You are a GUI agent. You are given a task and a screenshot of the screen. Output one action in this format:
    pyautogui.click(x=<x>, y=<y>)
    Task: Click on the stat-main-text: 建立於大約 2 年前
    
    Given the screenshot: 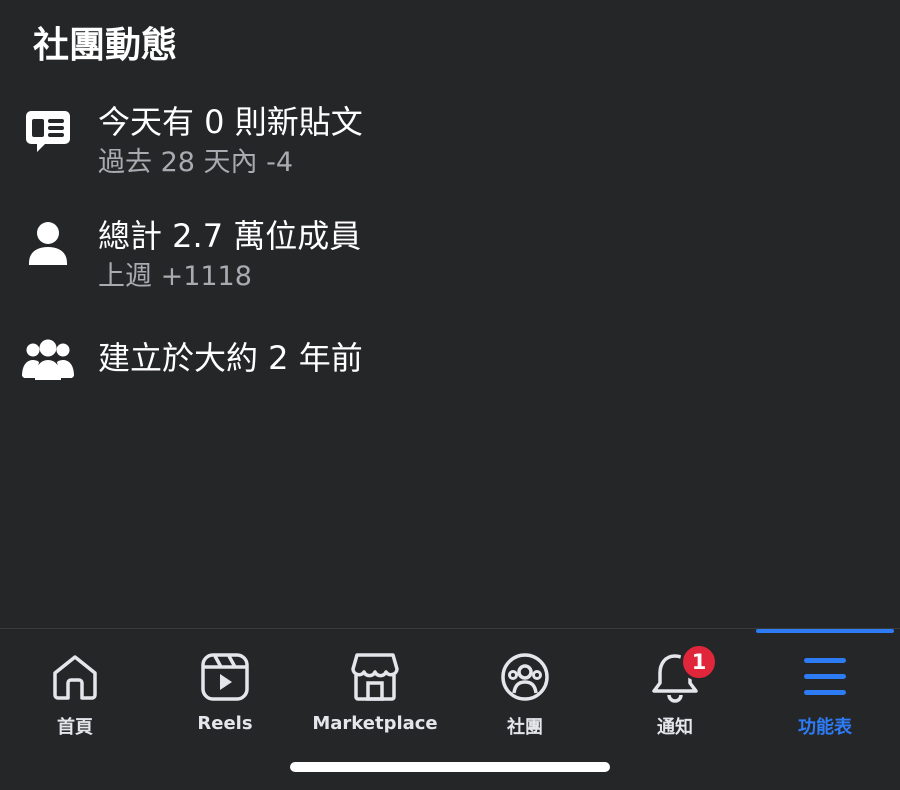 What is the action you would take?
    pyautogui.click(x=230, y=358)
    